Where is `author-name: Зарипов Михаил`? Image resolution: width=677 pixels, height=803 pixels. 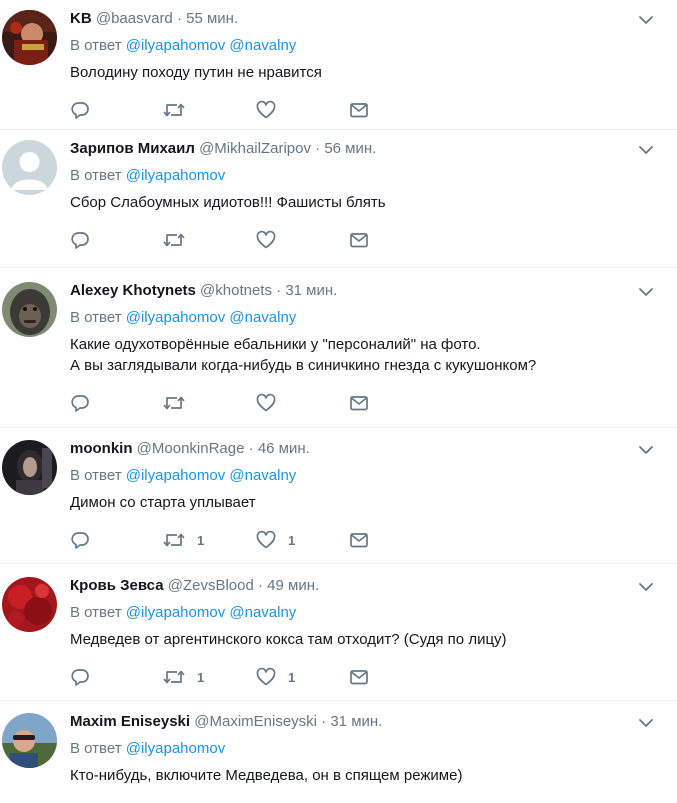
author-name: Зарипов Михаил is located at coordinates (132, 148).